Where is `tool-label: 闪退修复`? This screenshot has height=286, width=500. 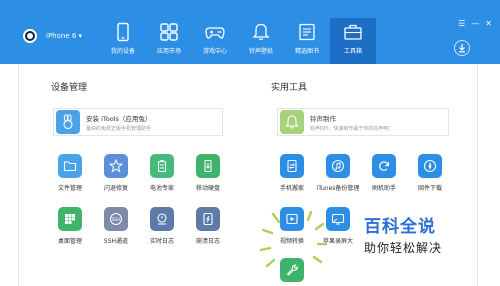 tool-label: 闪退修复 is located at coordinates (115, 188).